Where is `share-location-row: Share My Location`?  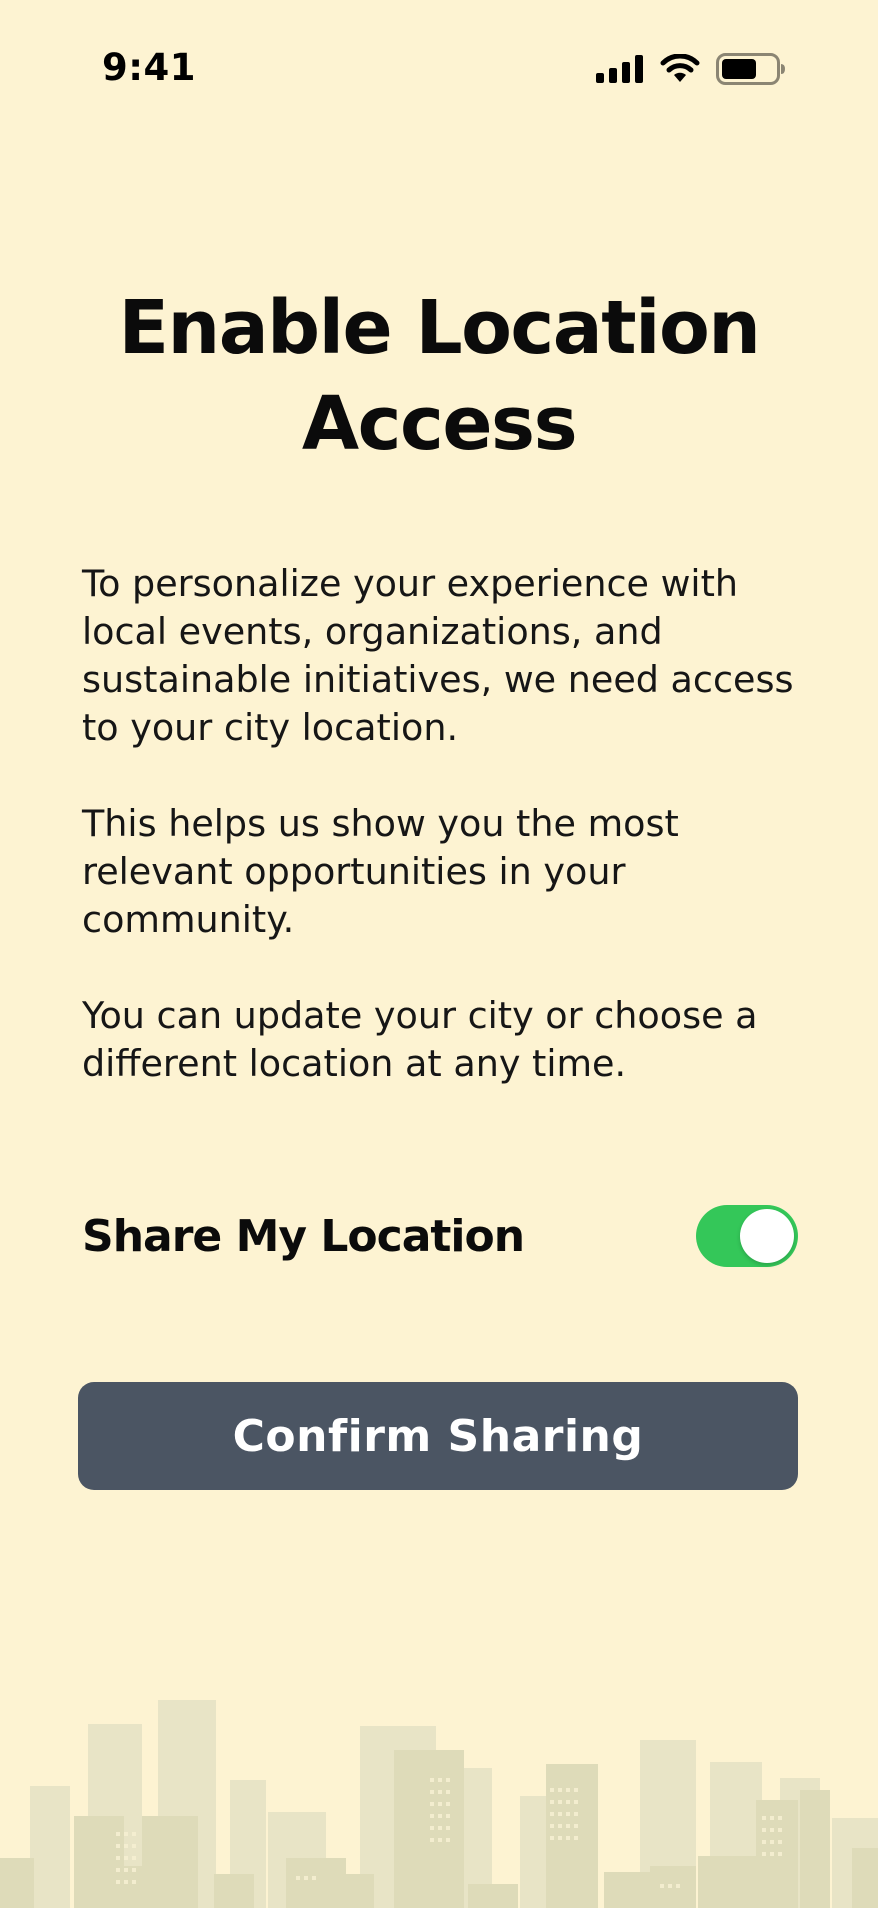
share-location-row: Share My Location is located at coordinates (440, 1236).